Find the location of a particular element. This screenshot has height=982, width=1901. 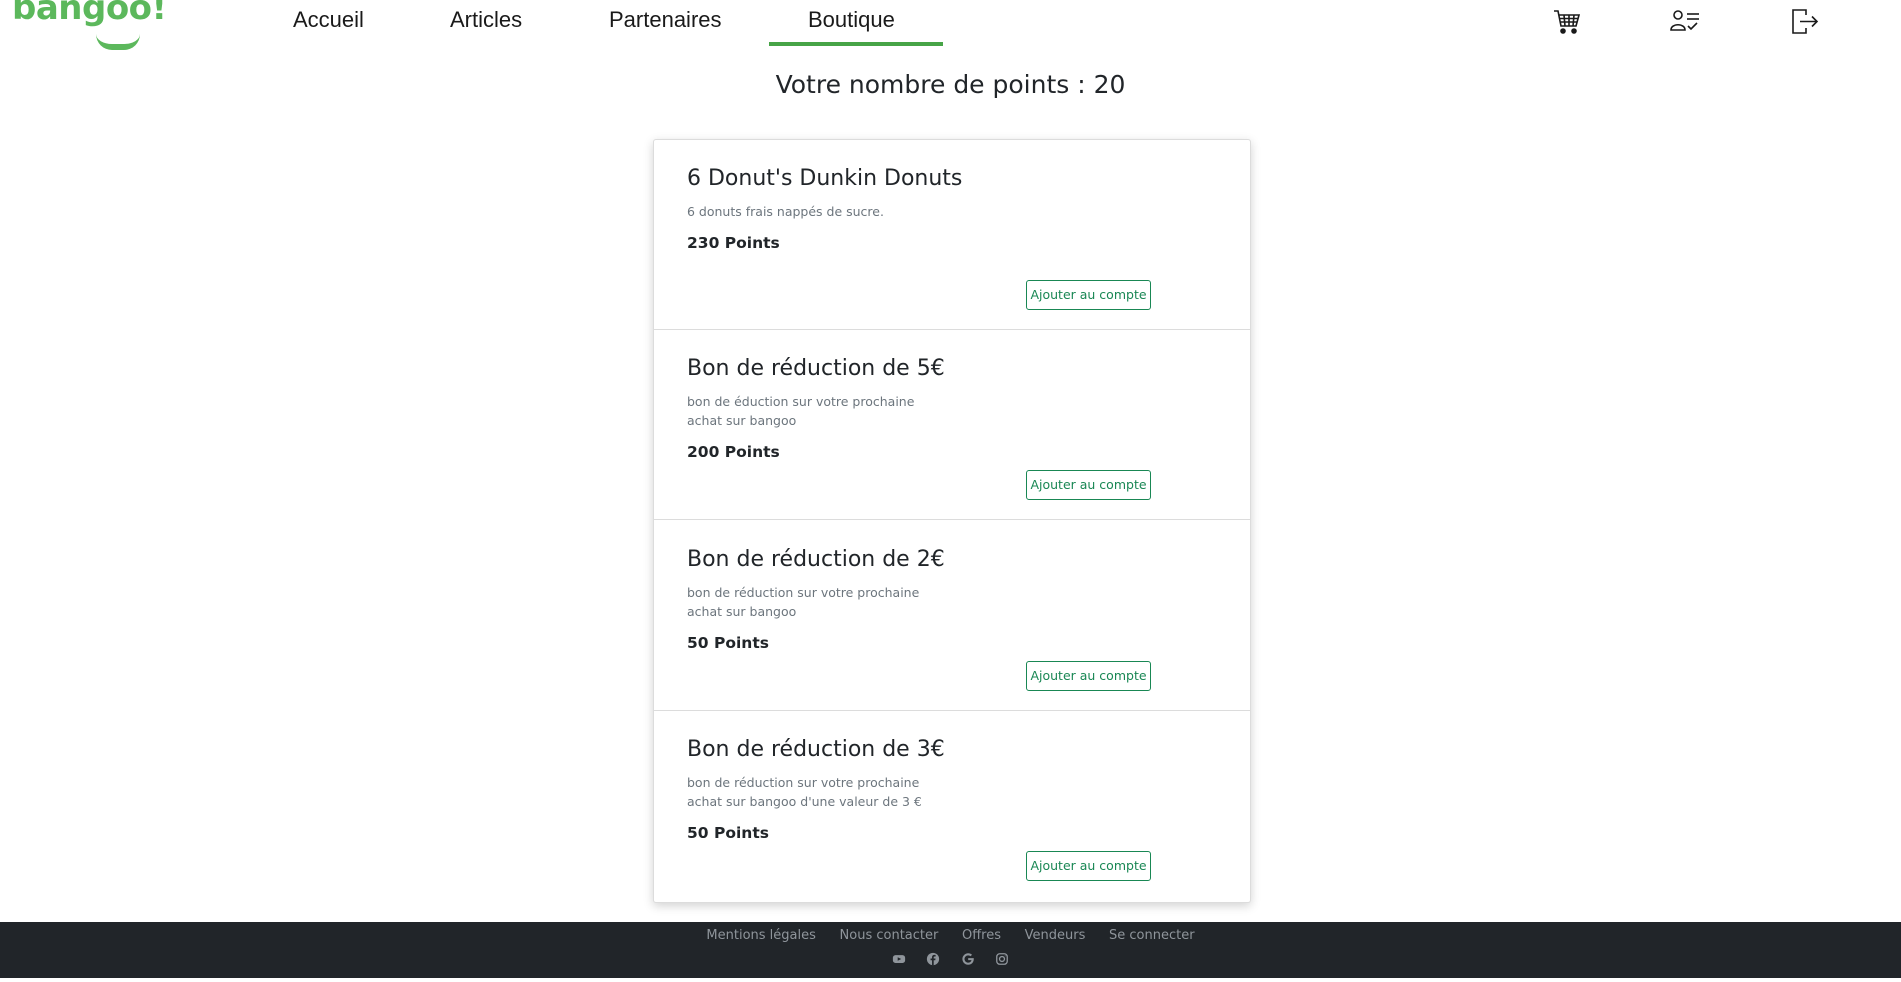

logo: bangoo! is located at coordinates (89, 22).